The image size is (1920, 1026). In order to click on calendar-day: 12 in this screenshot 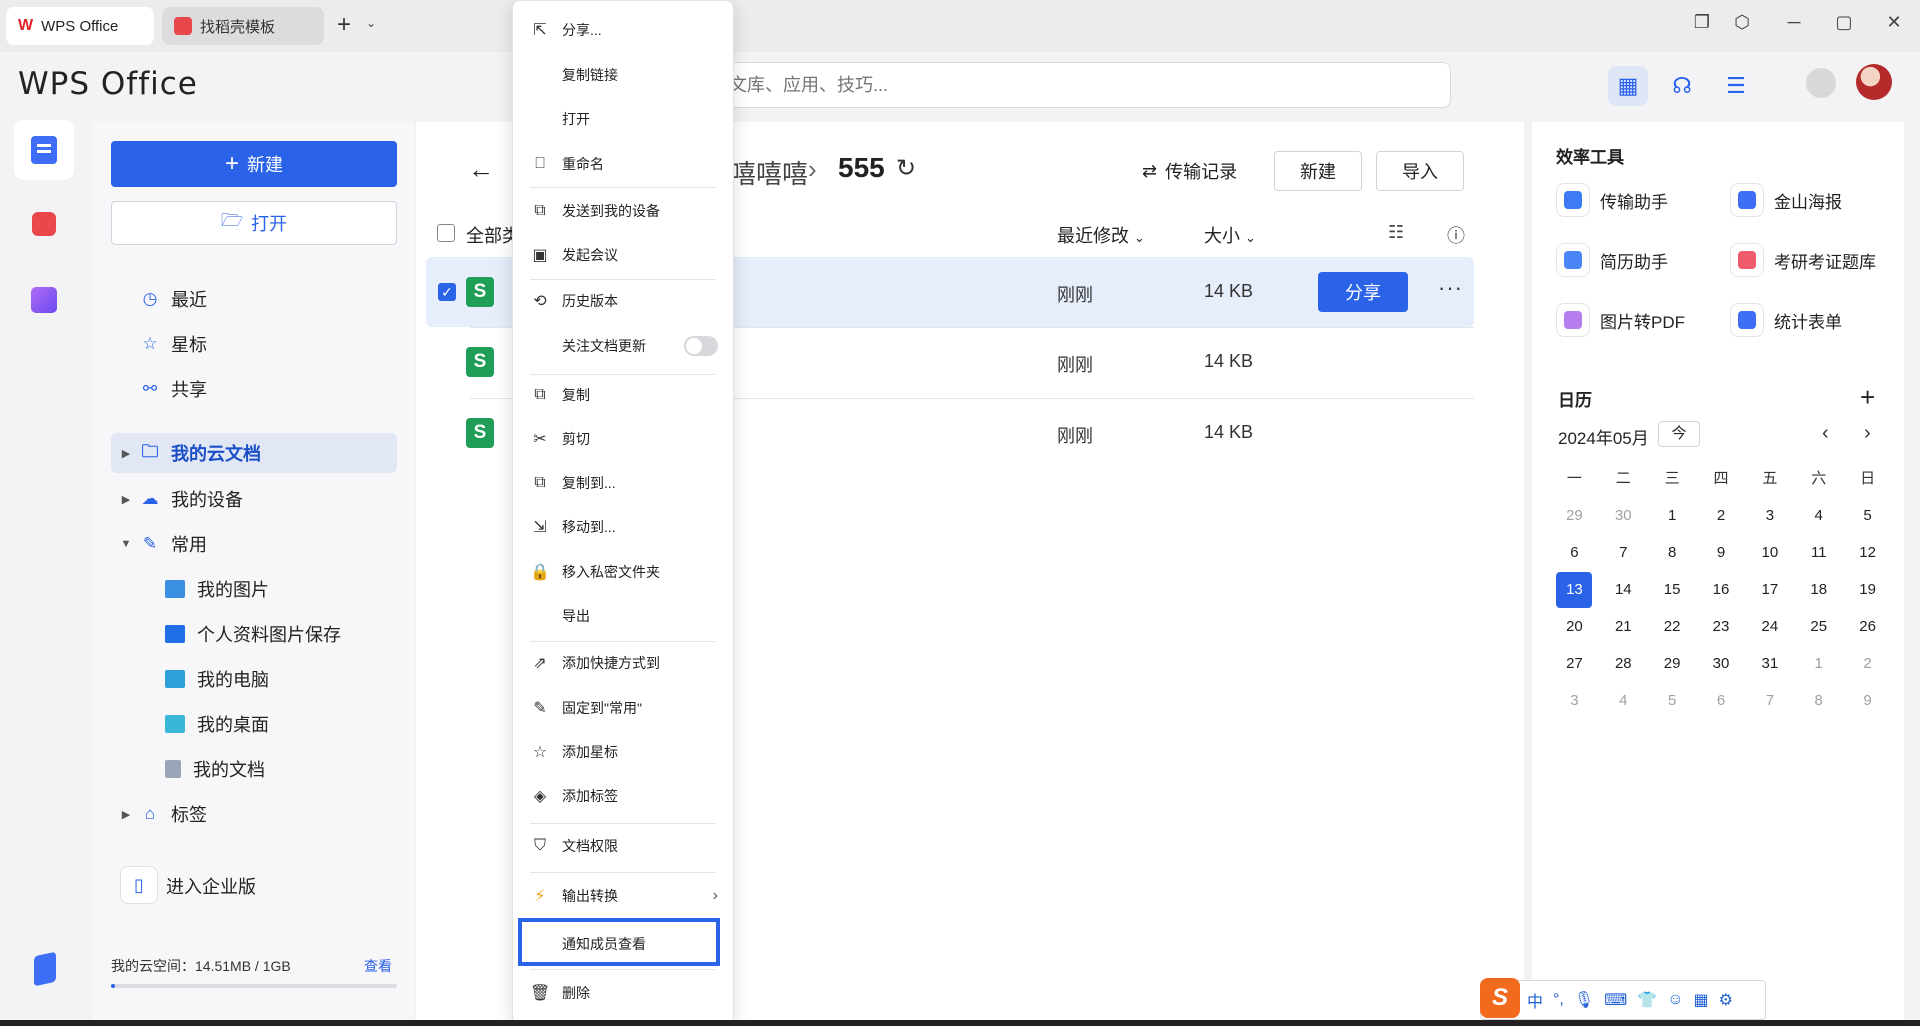, I will do `click(1867, 552)`.